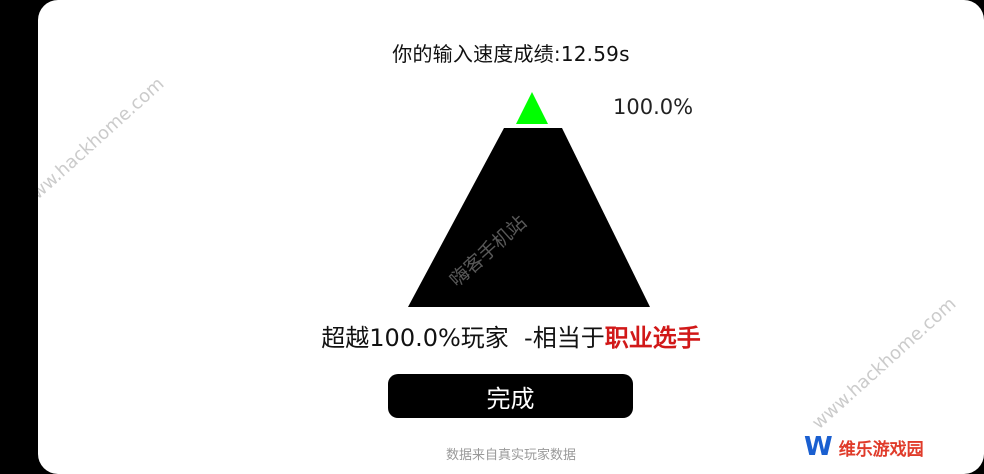 Image resolution: width=984 pixels, height=474 pixels. I want to click on done-button-label: 完成, so click(510, 398).